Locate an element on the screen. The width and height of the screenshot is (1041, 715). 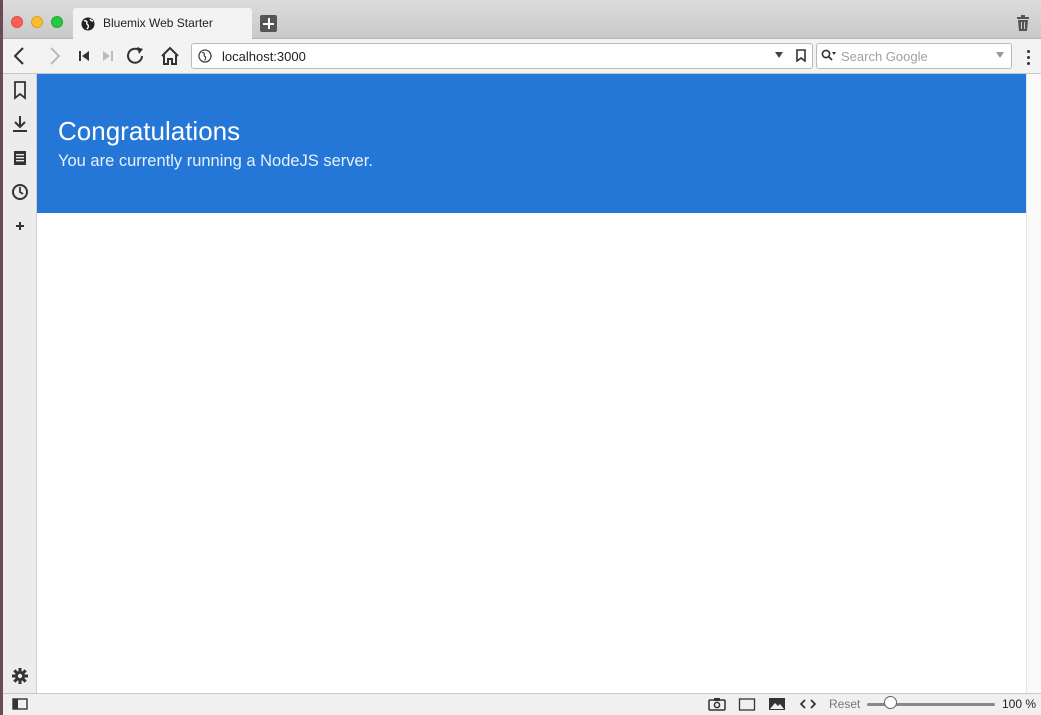
rewind-icon is located at coordinates (84, 56).